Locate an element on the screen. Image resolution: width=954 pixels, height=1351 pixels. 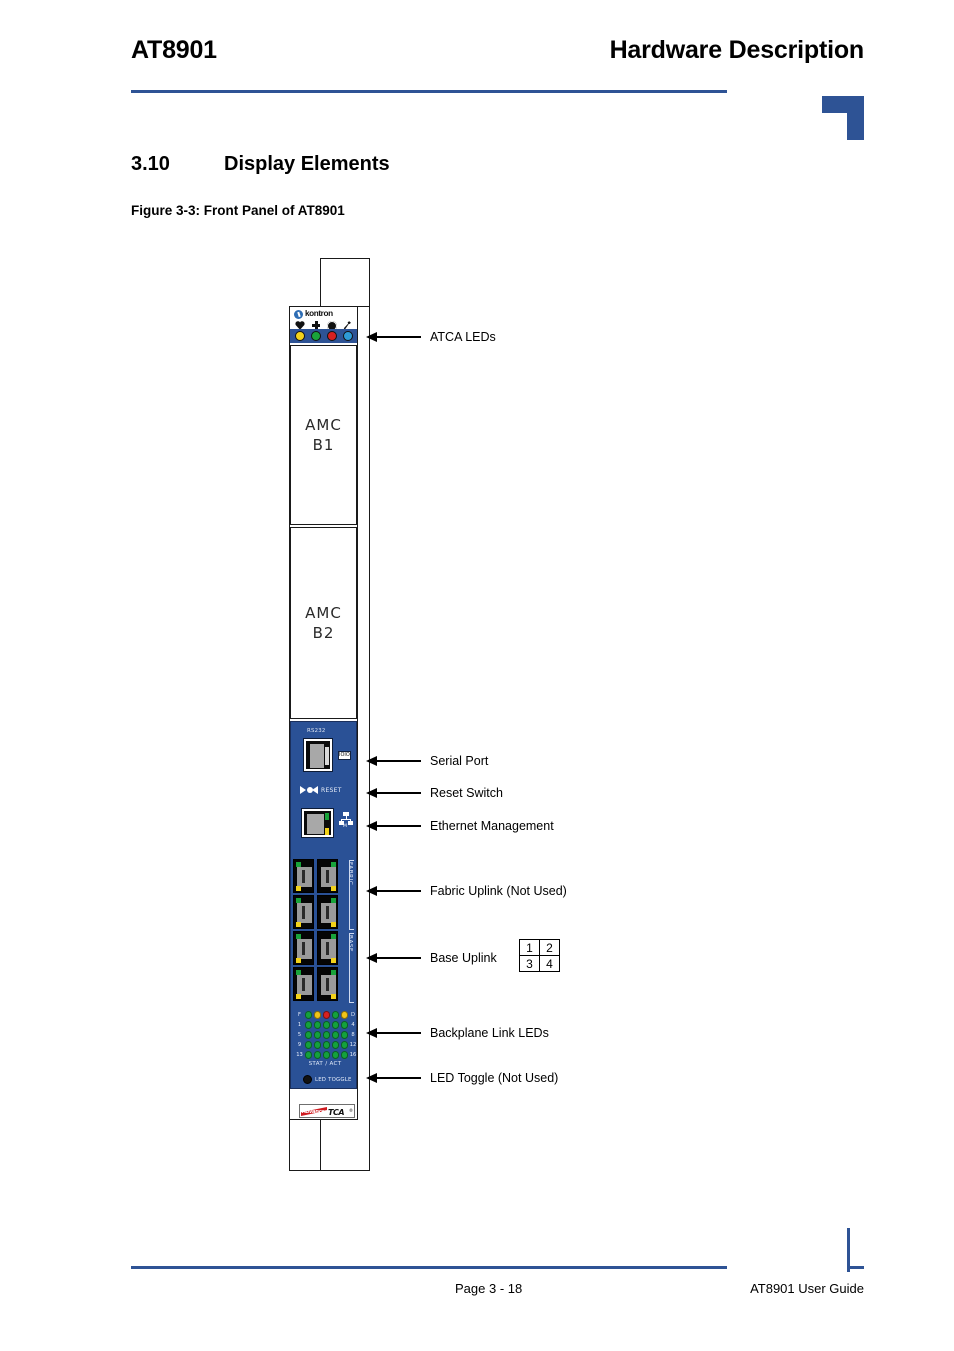
backplane-led-row: 9 12 is located at coordinates (326, 1045).